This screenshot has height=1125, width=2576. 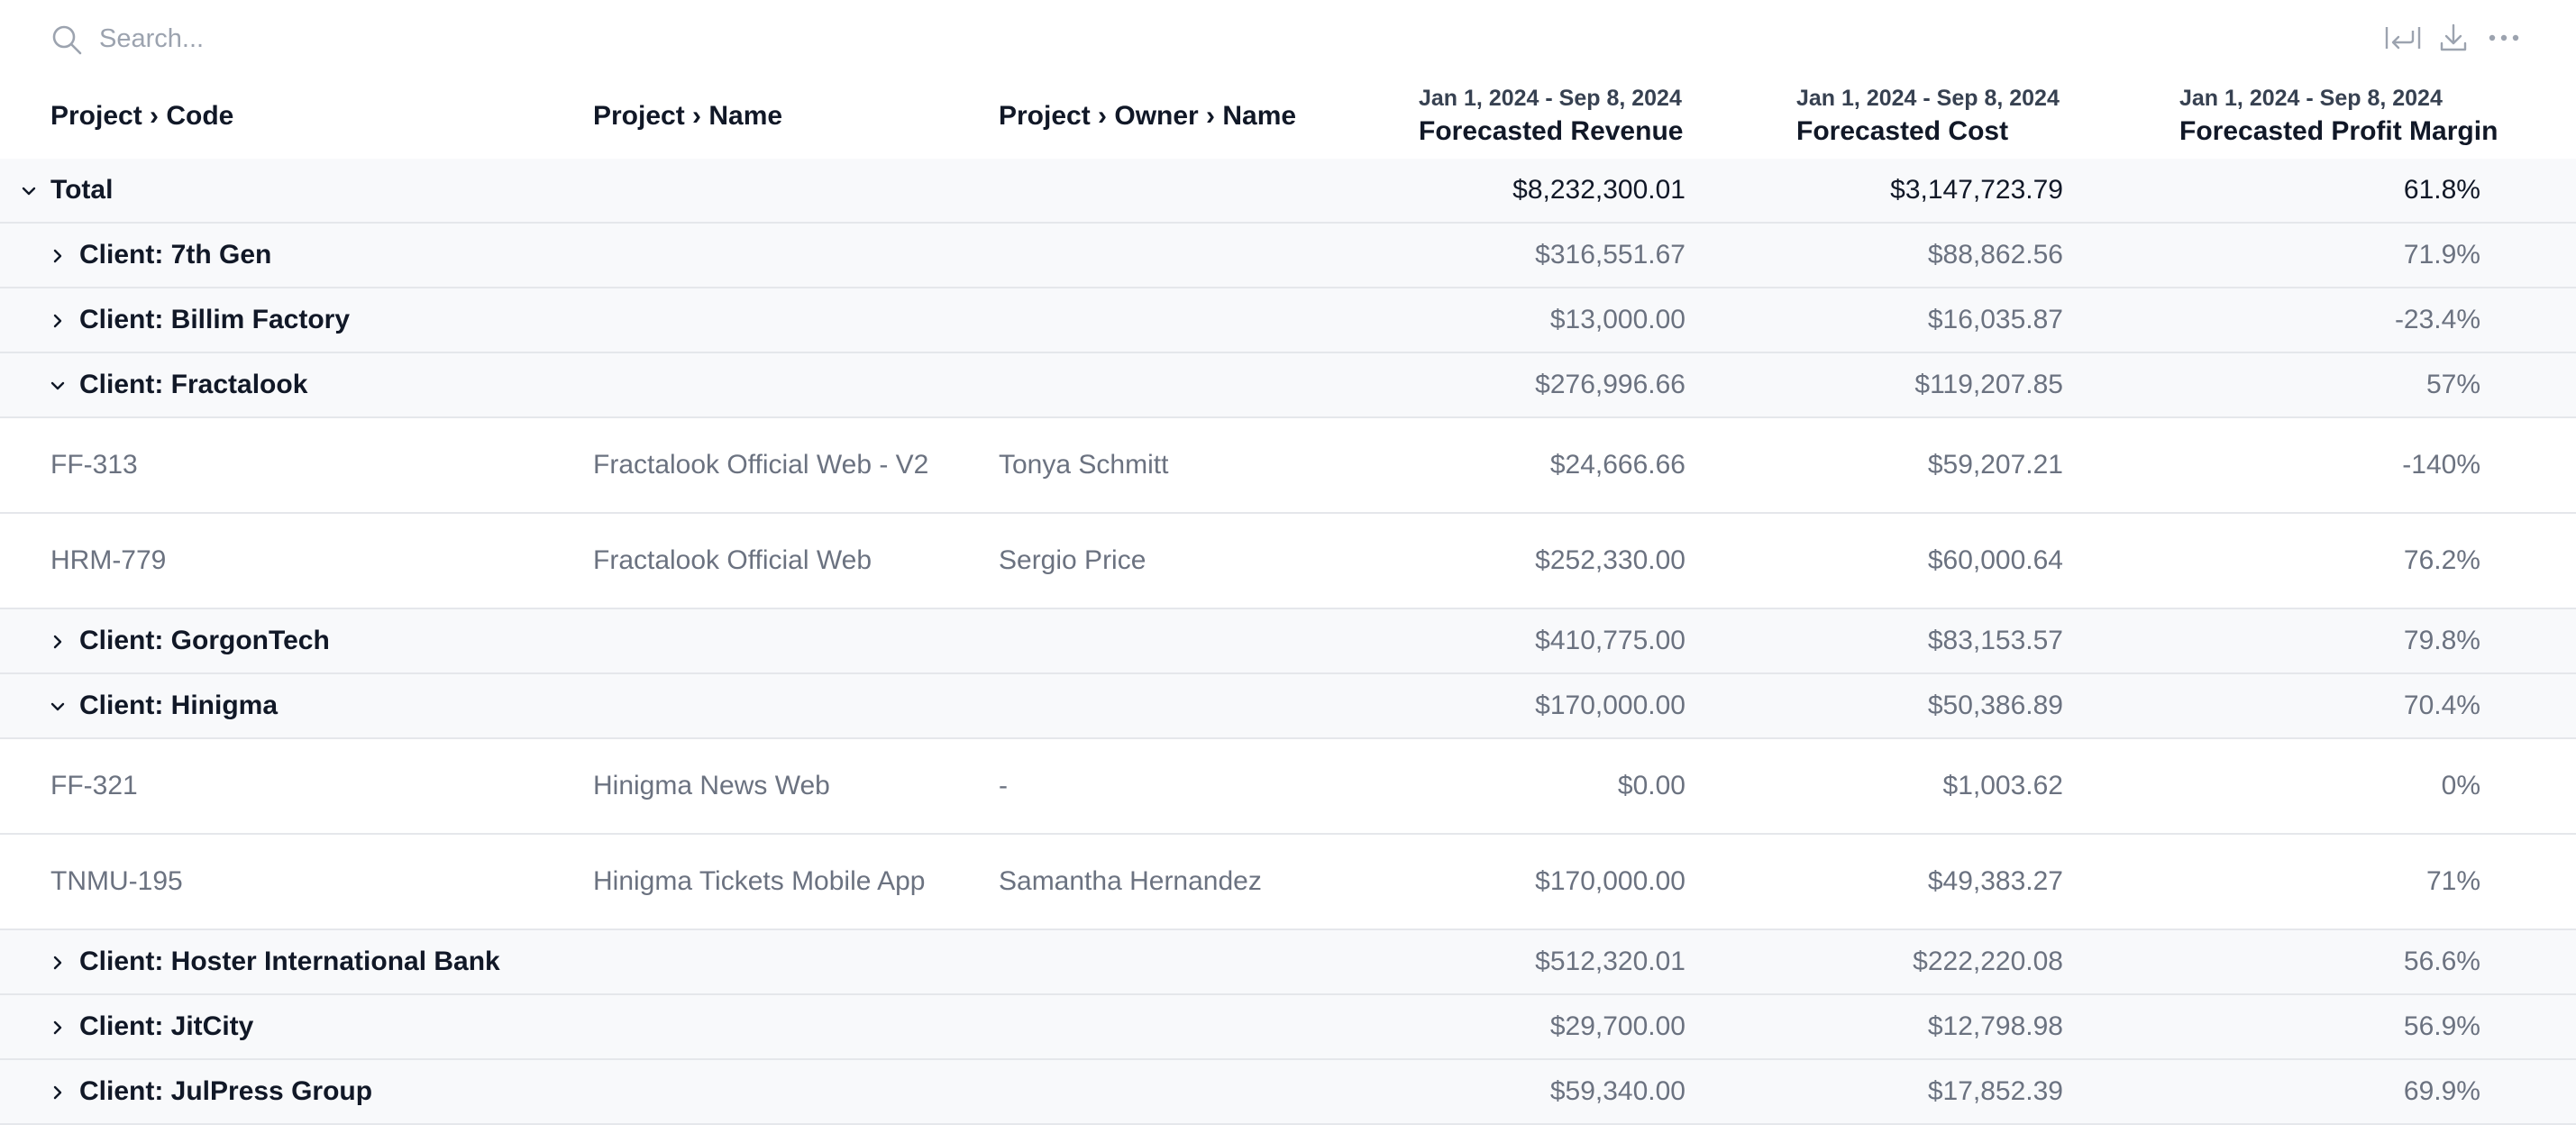 What do you see at coordinates (2437, 319) in the screenshot?
I see `cell-margin: -23.4%` at bounding box center [2437, 319].